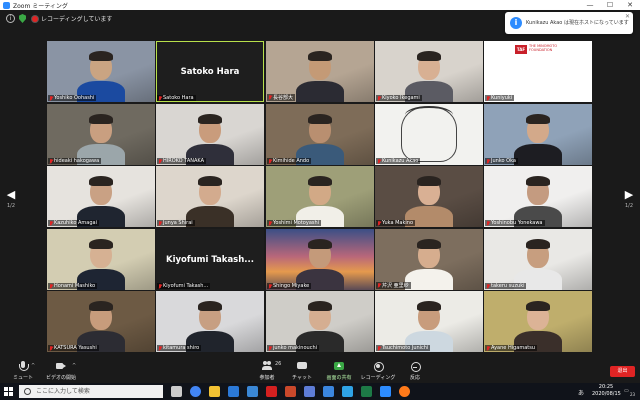 This screenshot has width=640, height=400. Describe the element at coordinates (23, 366) in the screenshot. I see `microphone-icon` at that location.